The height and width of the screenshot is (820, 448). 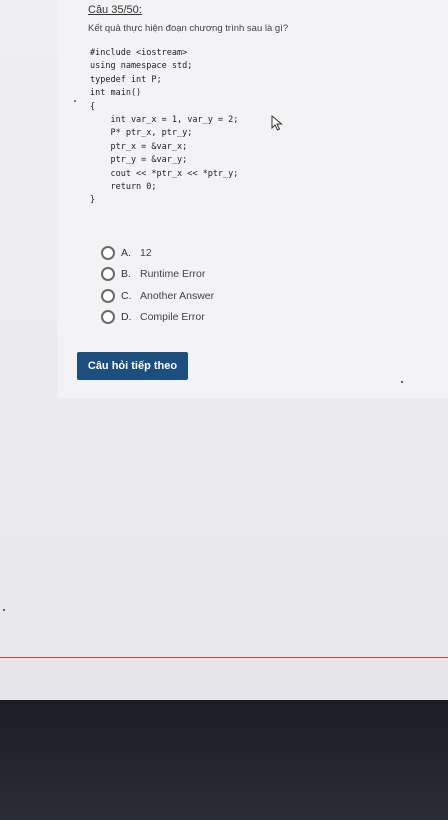 I want to click on option-letter: B., so click(x=126, y=274).